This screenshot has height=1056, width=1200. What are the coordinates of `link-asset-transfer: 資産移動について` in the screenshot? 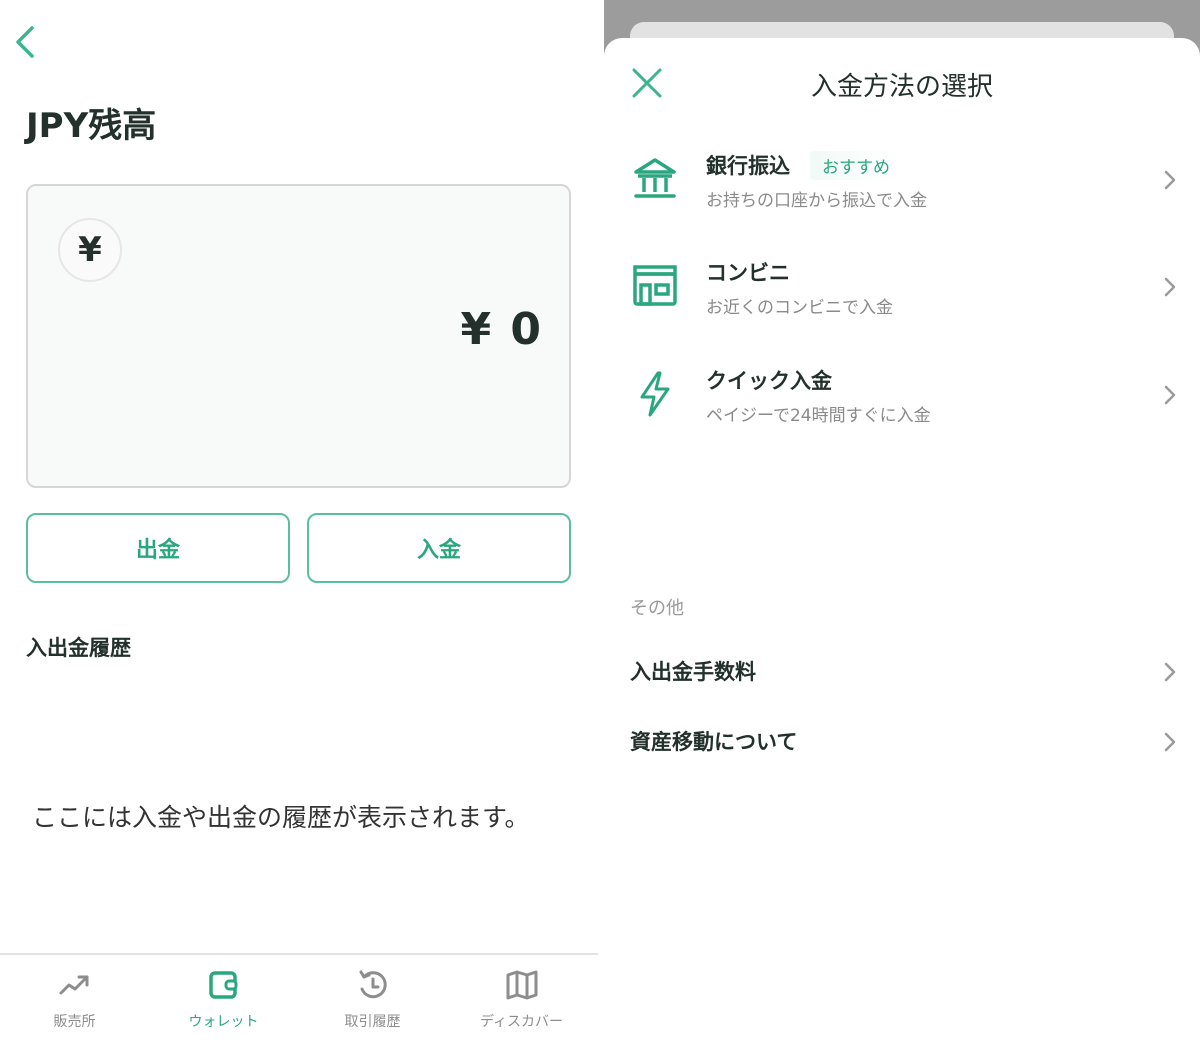 It's located at (902, 741).